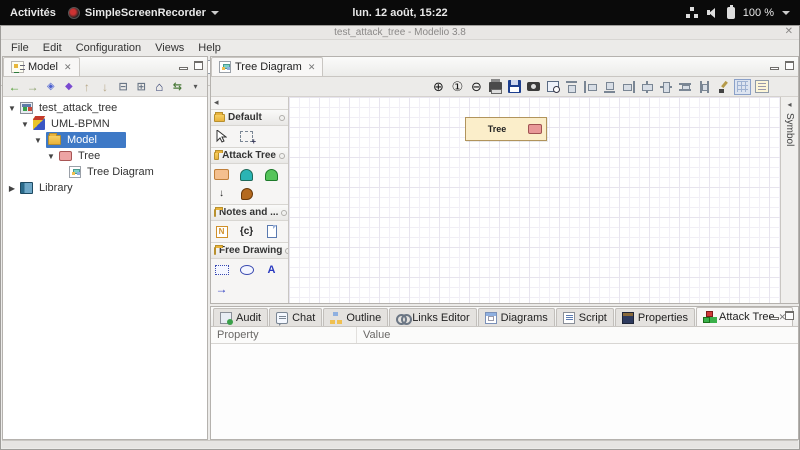 The height and width of the screenshot is (450, 800). Describe the element at coordinates (52, 48) in the screenshot. I see `menu-edit: Edit` at that location.